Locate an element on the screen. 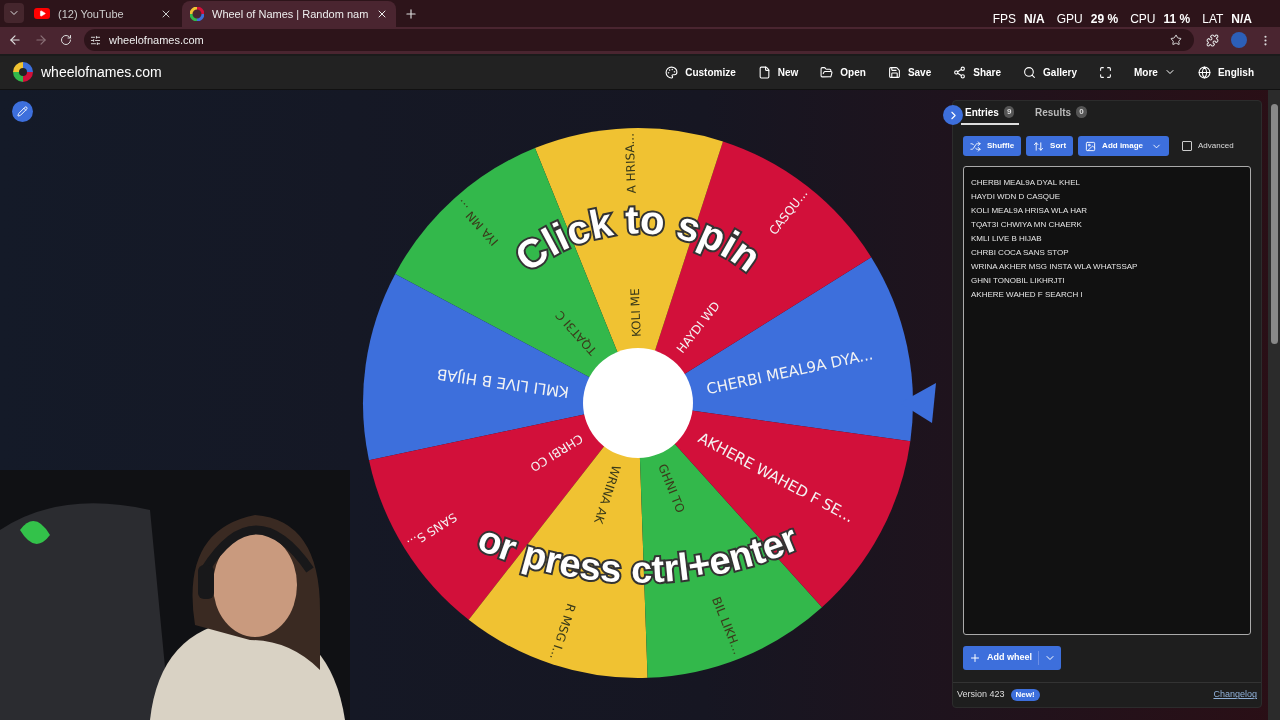 This screenshot has width=1280, height=720. stat-value: 11 % is located at coordinates (1177, 19).